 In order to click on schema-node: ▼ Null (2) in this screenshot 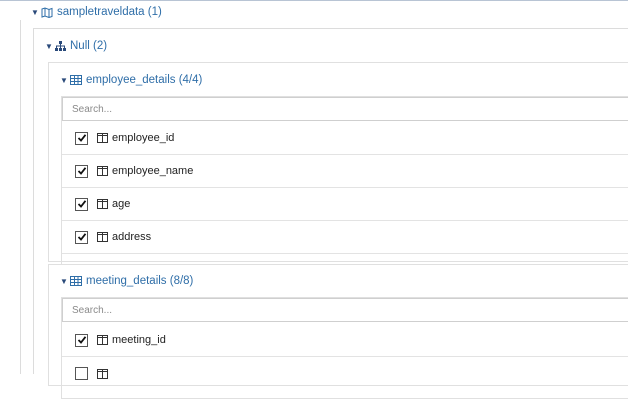, I will do `click(76, 46)`.